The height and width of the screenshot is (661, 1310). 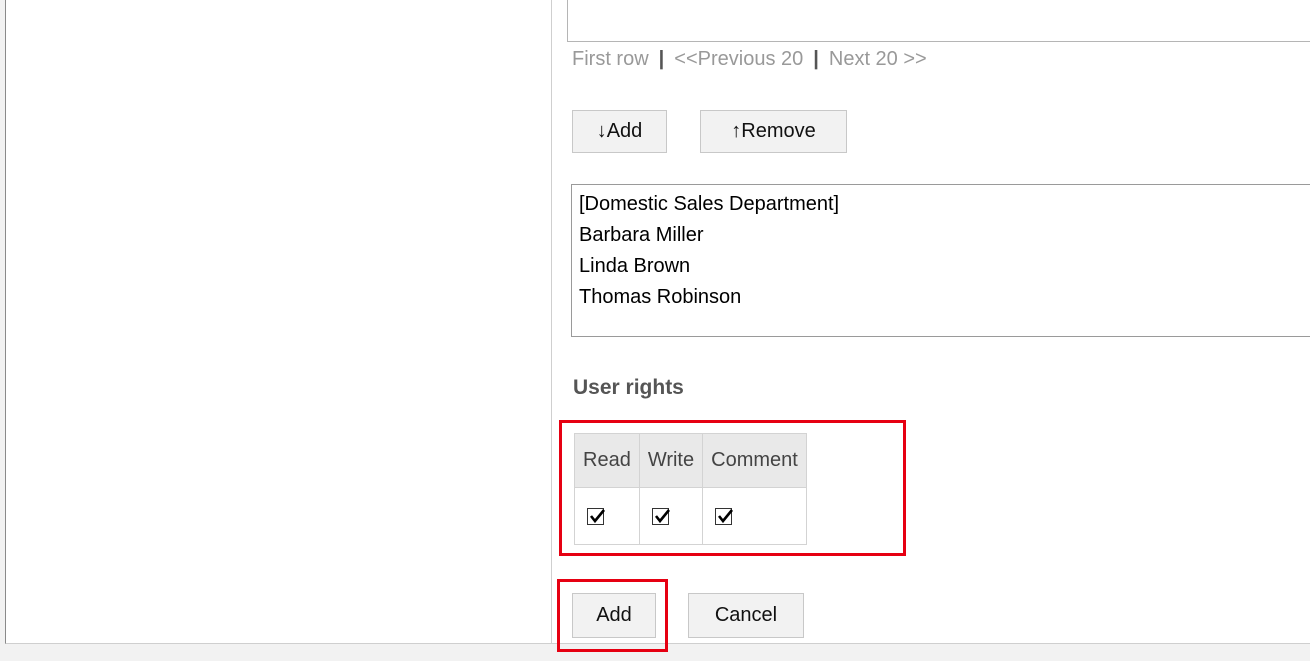 What do you see at coordinates (944, 204) in the screenshot?
I see `list-item: [Domestic Sales Department]` at bounding box center [944, 204].